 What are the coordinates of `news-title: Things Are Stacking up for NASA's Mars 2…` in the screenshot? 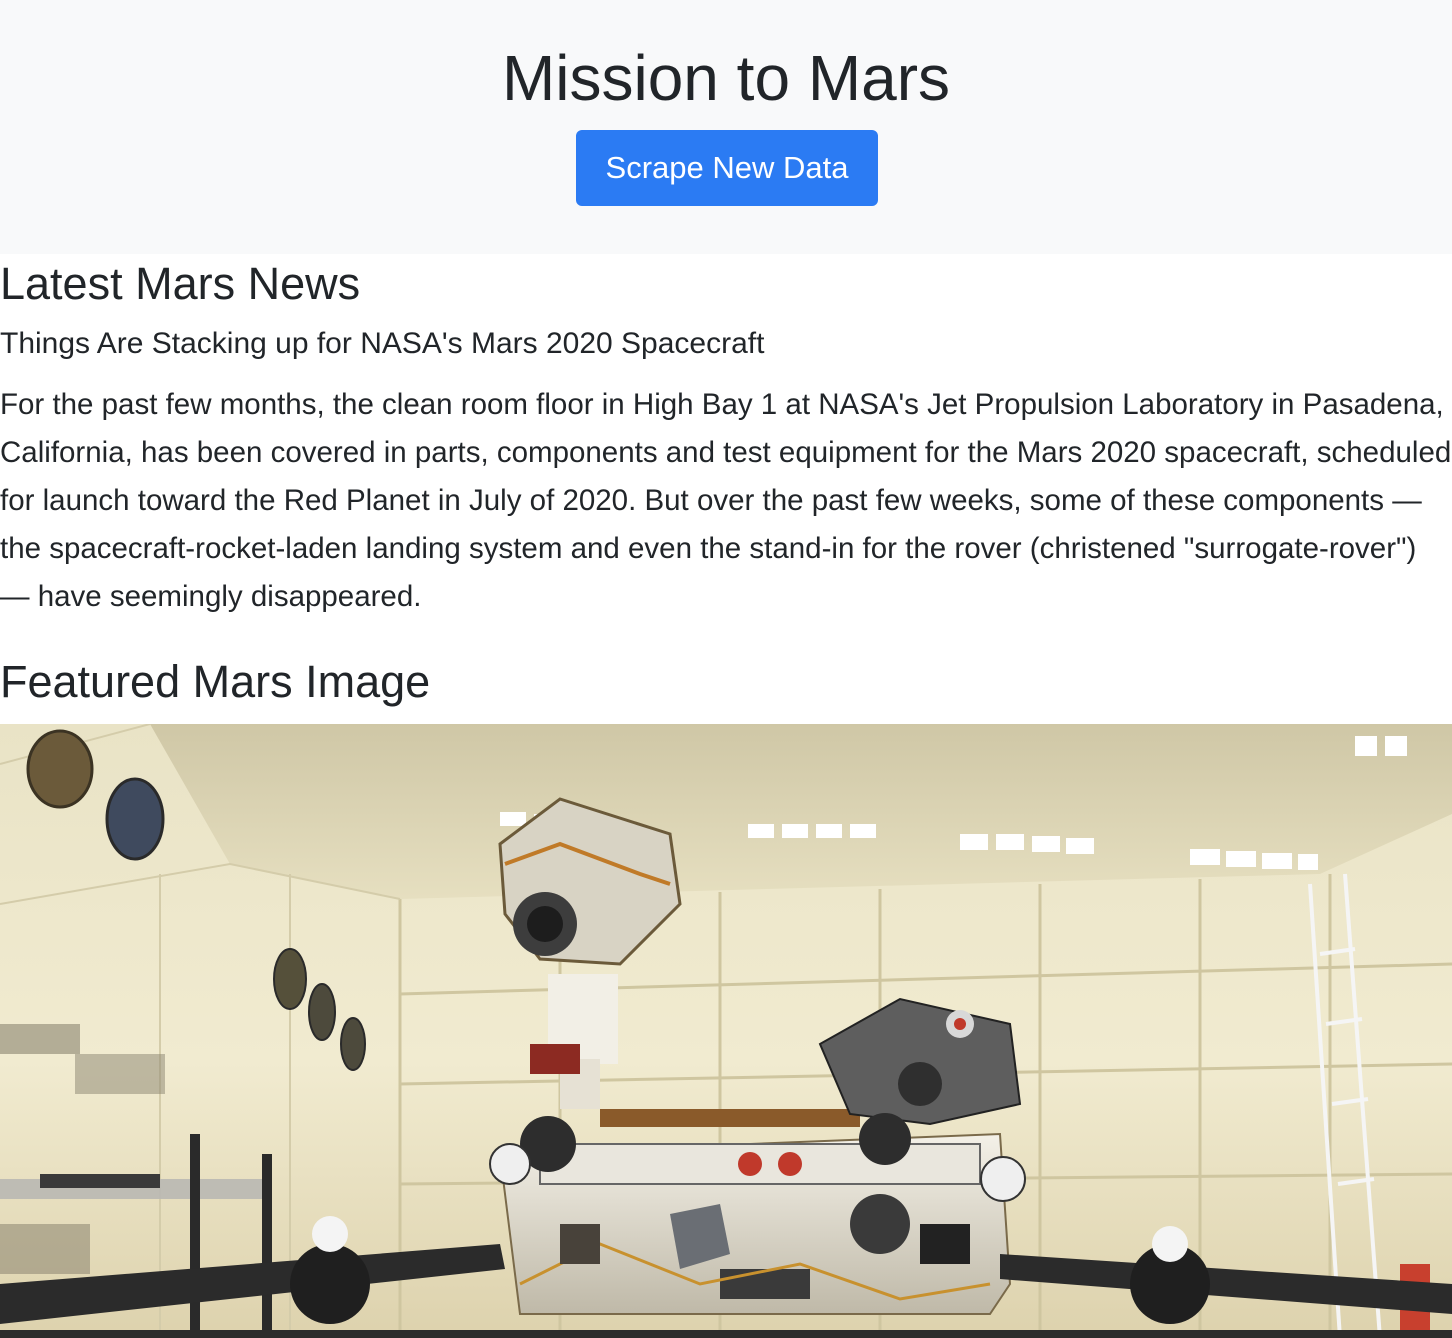 It's located at (382, 343).